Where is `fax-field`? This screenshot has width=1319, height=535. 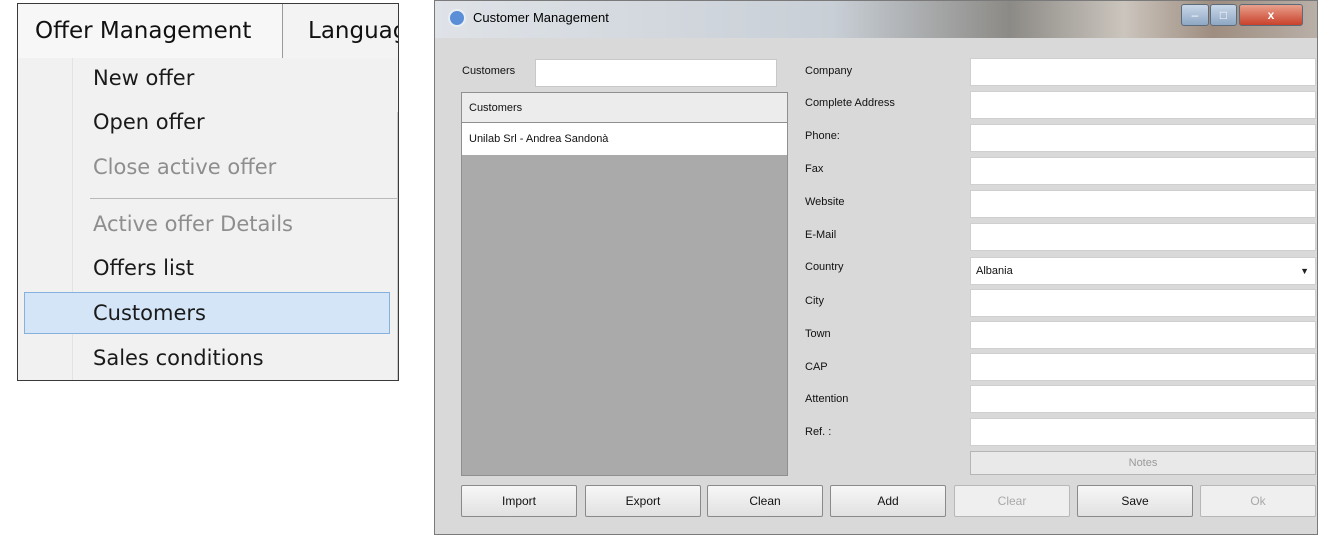
fax-field is located at coordinates (1143, 171).